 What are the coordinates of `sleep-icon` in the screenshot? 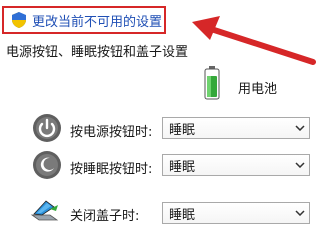 It's located at (47, 165).